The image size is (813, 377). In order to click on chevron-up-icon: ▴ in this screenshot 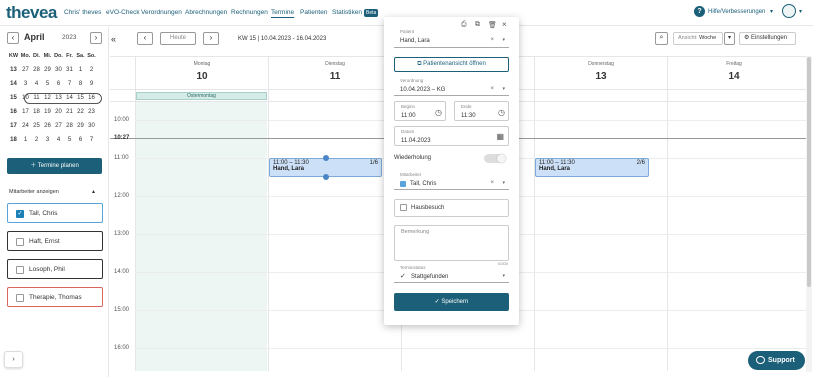, I will do `click(93, 191)`.